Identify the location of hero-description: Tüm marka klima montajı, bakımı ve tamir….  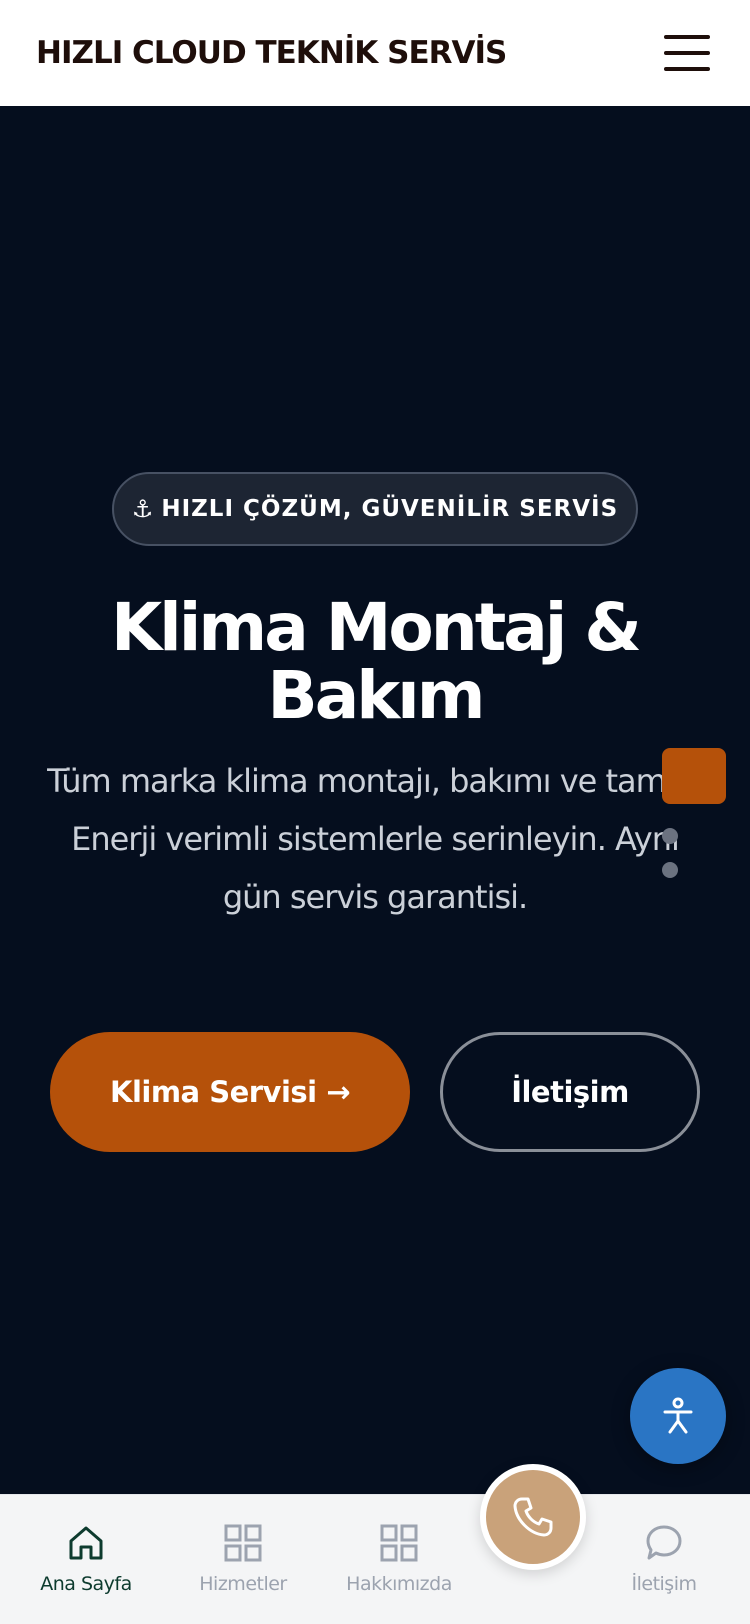
(375, 839).